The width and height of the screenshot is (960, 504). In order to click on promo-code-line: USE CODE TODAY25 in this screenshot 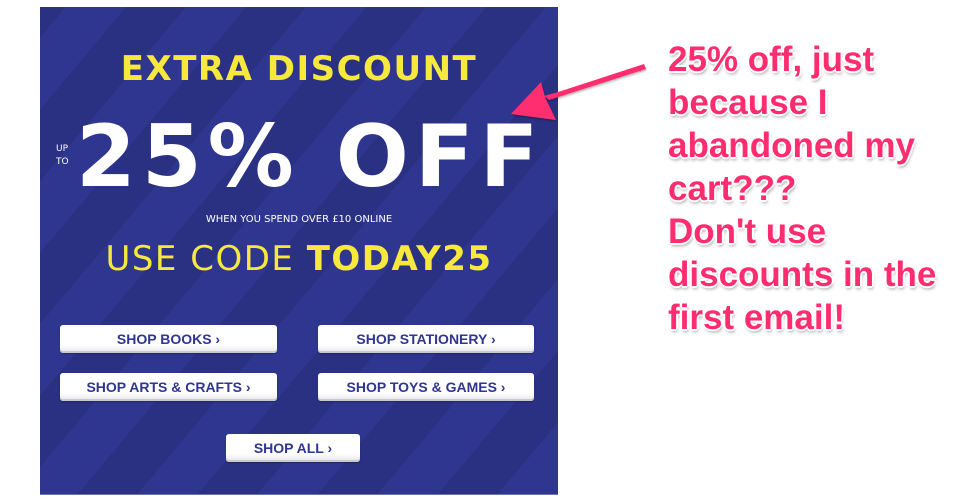, I will do `click(299, 259)`.